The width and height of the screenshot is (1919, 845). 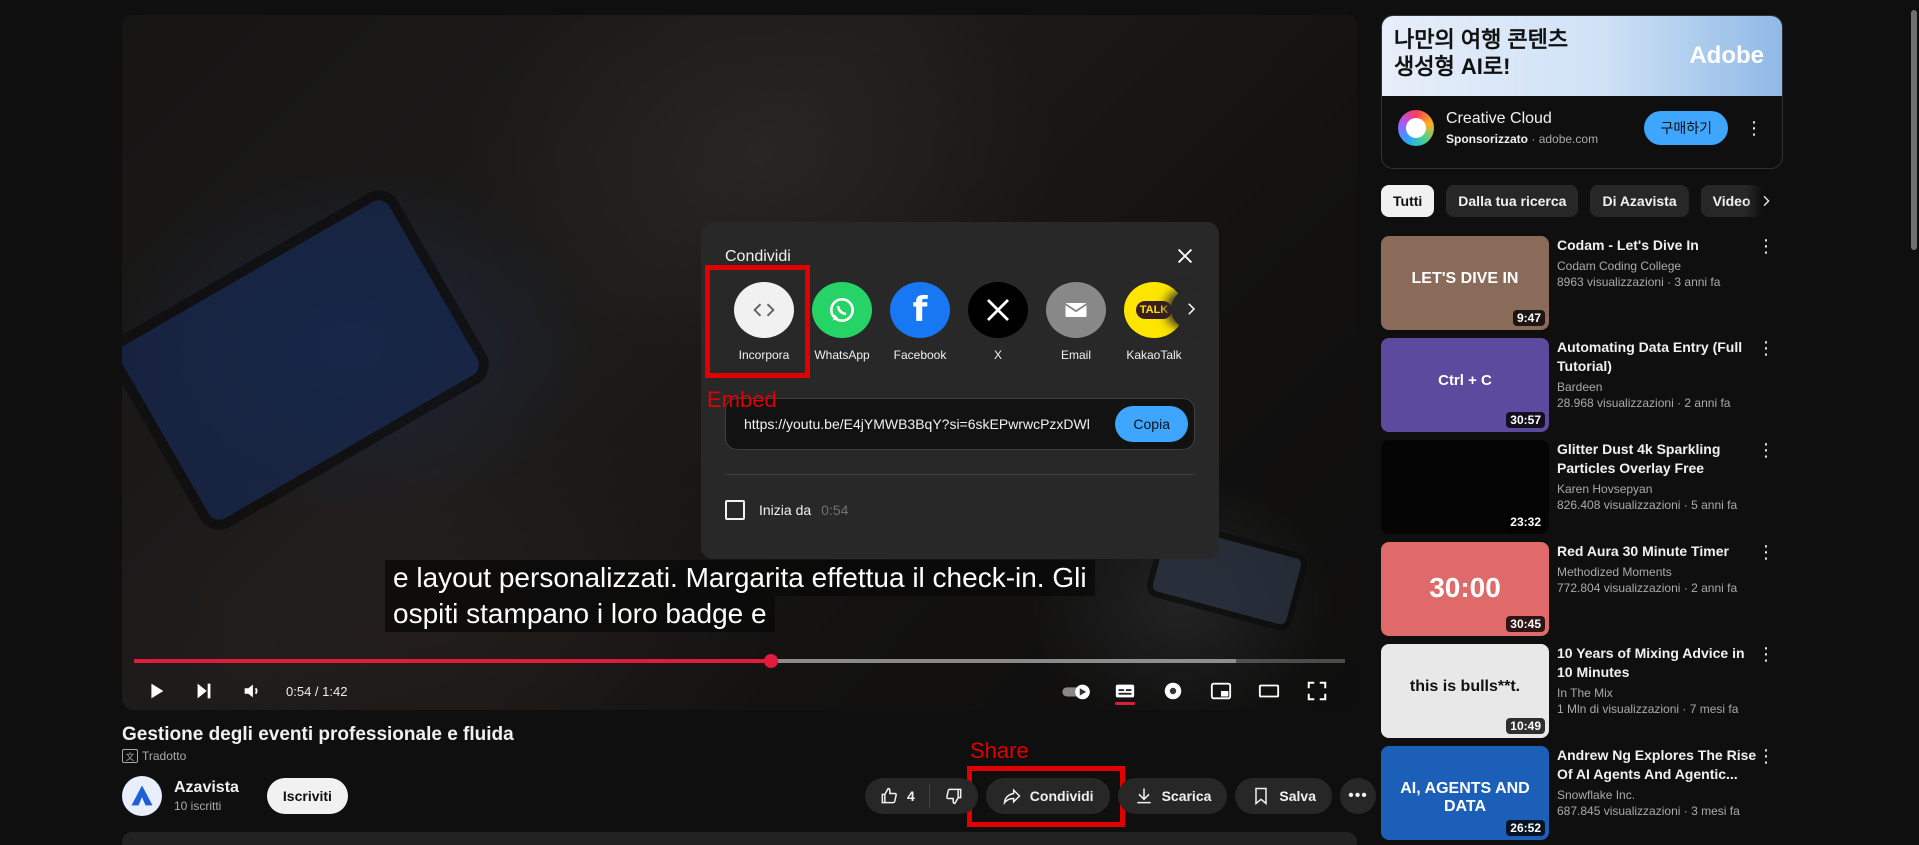 I want to click on translated-badge: 文 Tradotto, so click(x=154, y=756).